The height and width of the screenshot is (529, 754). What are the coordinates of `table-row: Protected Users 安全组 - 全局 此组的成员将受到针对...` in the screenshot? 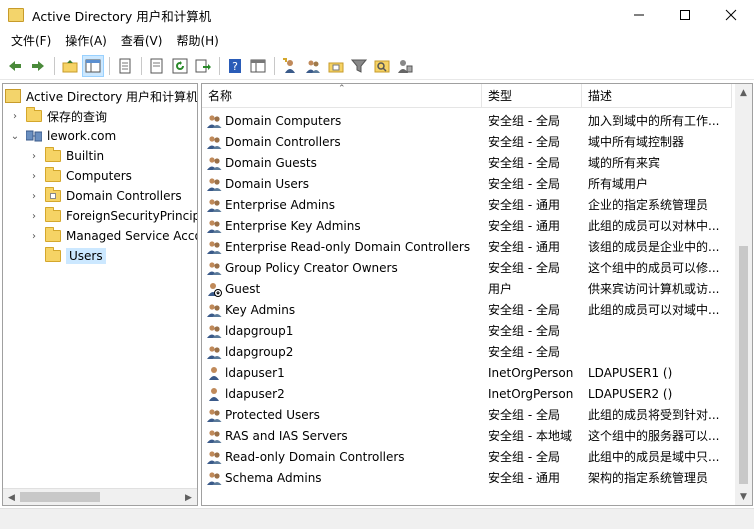 It's located at (467, 414).